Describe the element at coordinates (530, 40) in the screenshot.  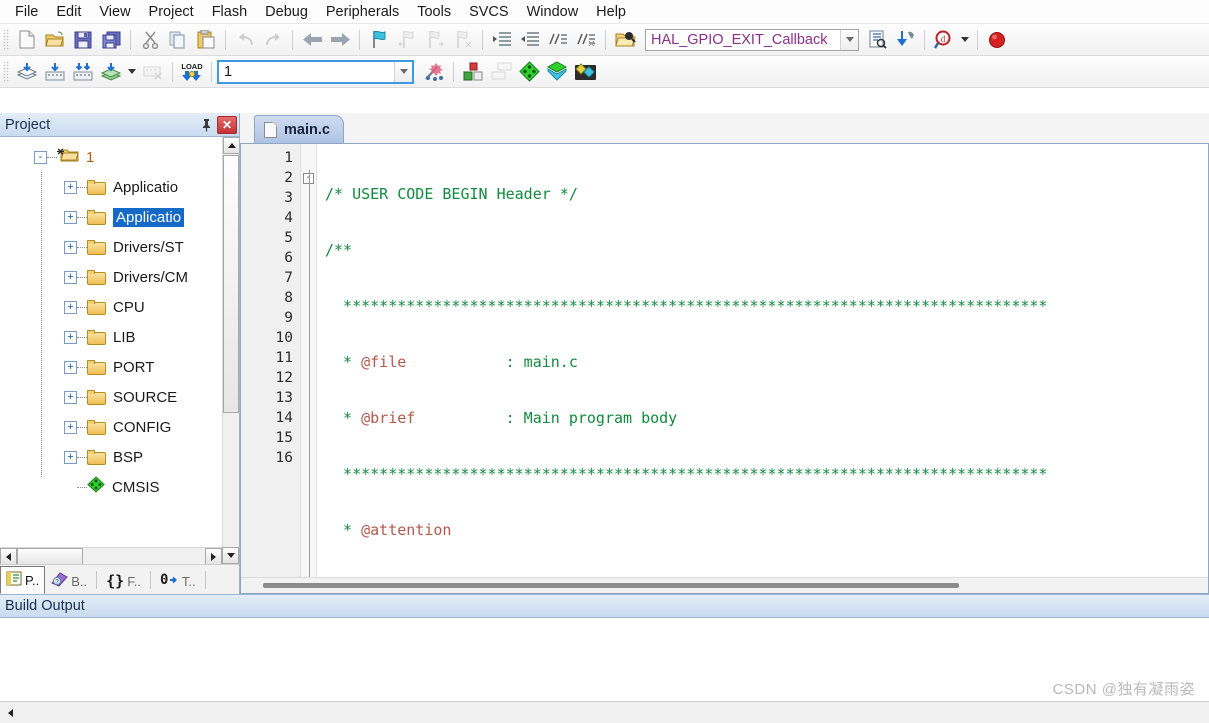
I see `outdent-icon` at that location.